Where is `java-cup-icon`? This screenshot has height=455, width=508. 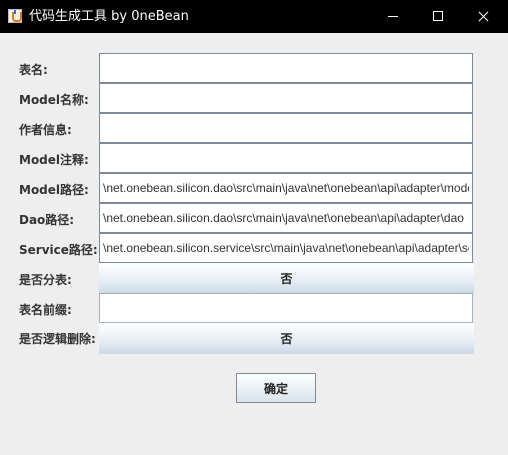 java-cup-icon is located at coordinates (15, 16).